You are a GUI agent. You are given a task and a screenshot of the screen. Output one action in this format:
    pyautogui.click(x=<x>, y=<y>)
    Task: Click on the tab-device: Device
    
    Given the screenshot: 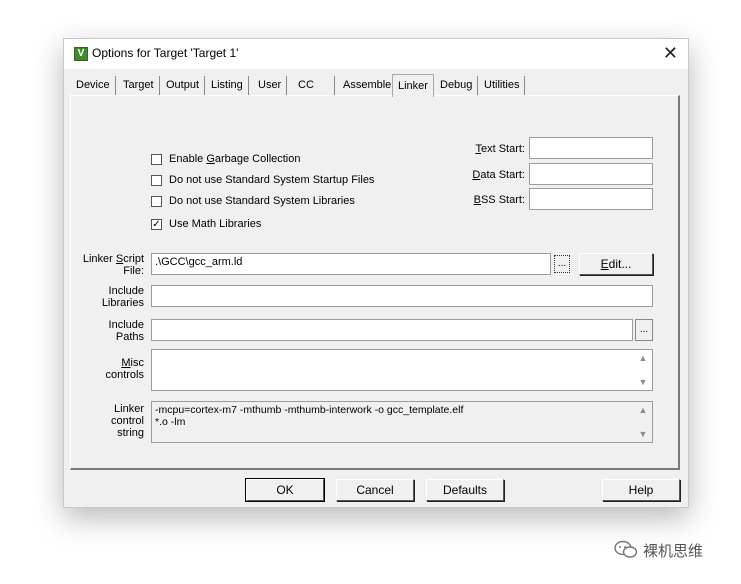 What is the action you would take?
    pyautogui.click(x=93, y=85)
    